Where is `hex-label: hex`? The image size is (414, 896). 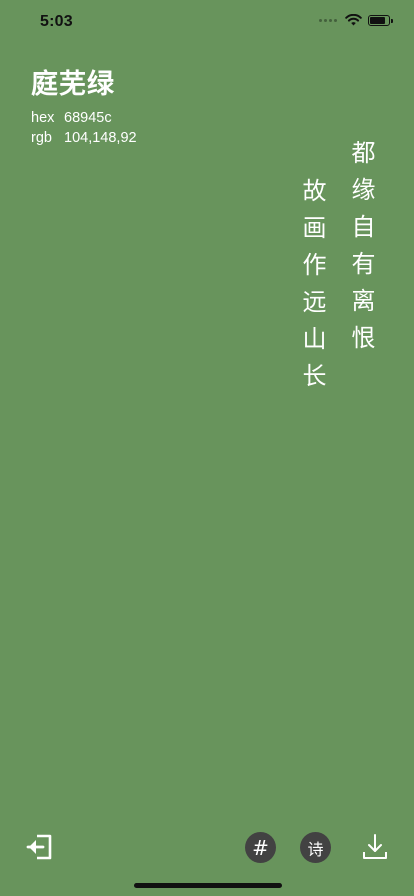 hex-label: hex is located at coordinates (43, 118).